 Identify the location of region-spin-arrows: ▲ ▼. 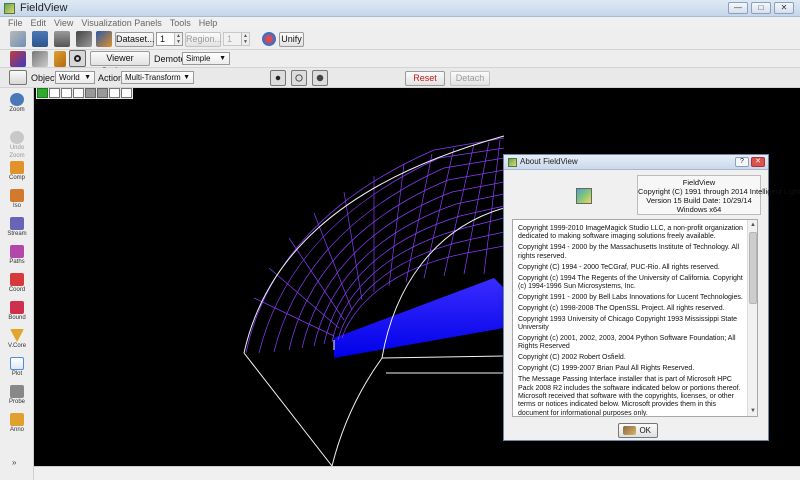
(245, 39).